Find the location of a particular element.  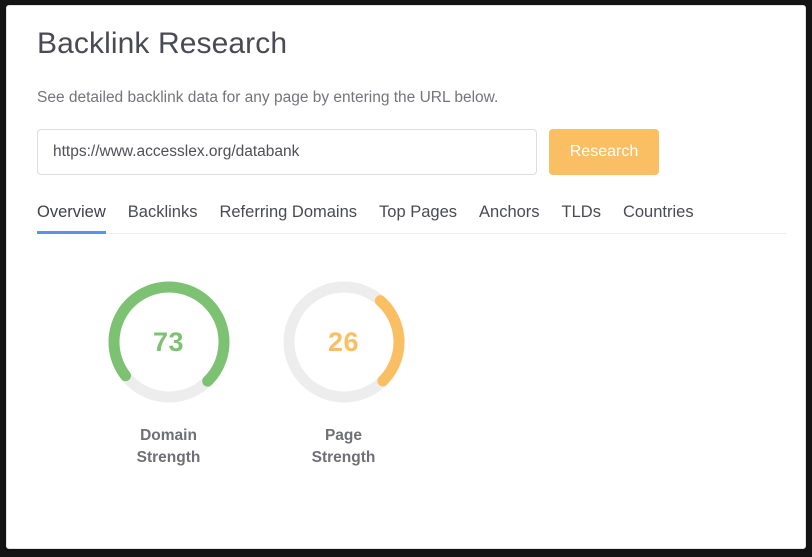

tab-tlds: TLDs is located at coordinates (581, 219).